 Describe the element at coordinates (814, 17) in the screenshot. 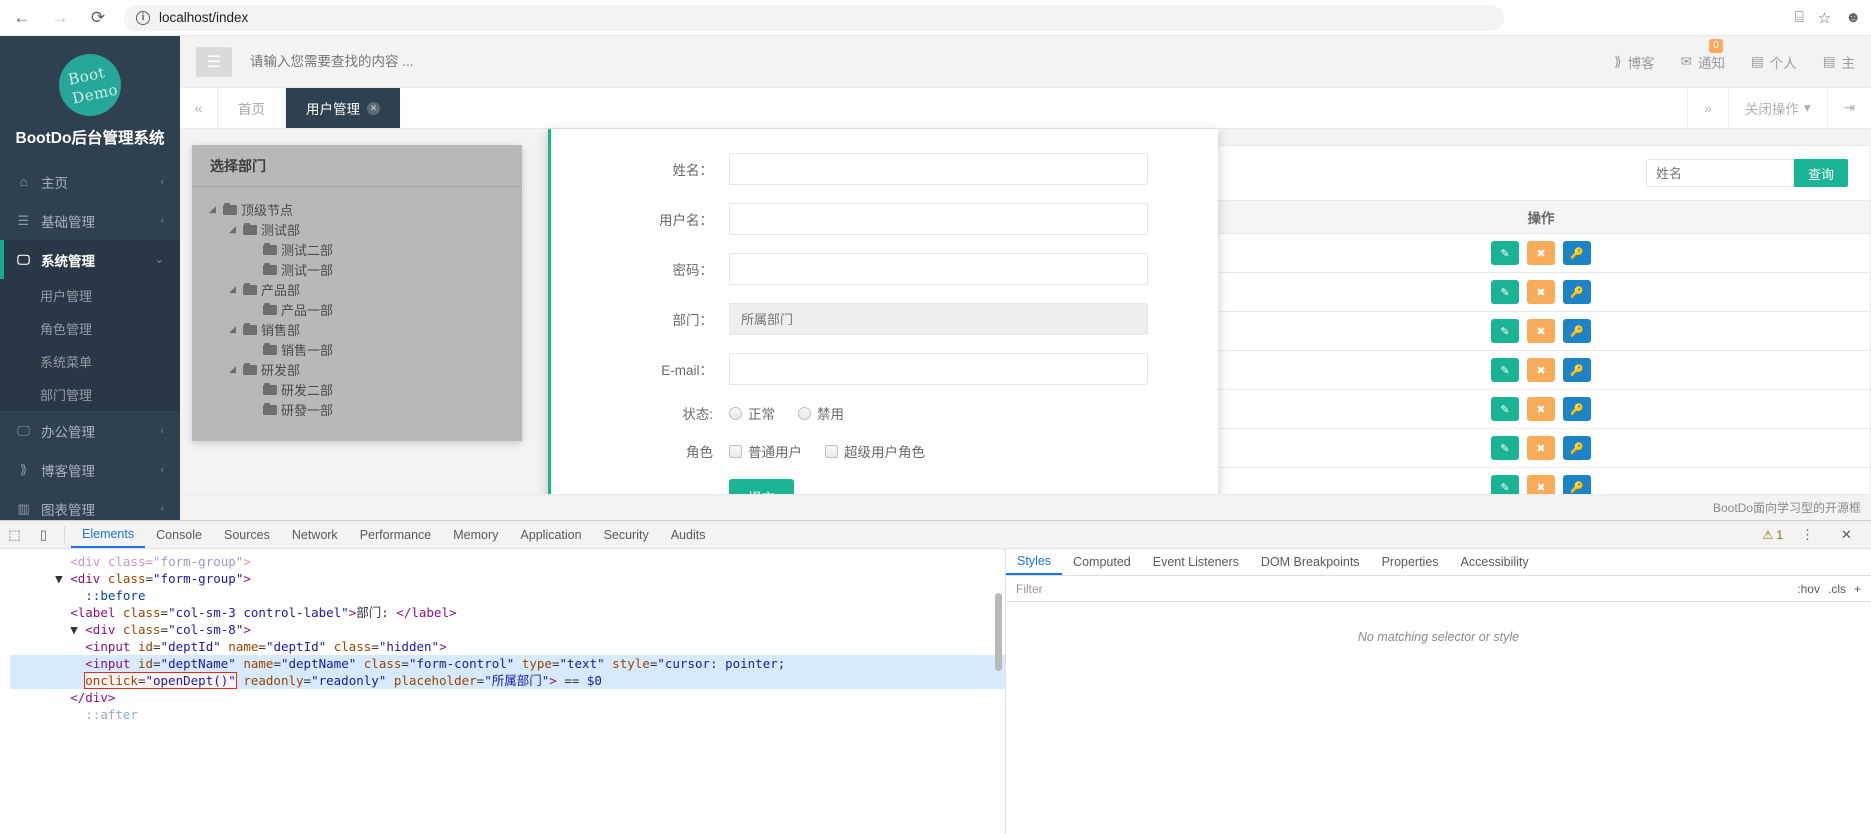

I see `address-bar: i localhost/index` at that location.